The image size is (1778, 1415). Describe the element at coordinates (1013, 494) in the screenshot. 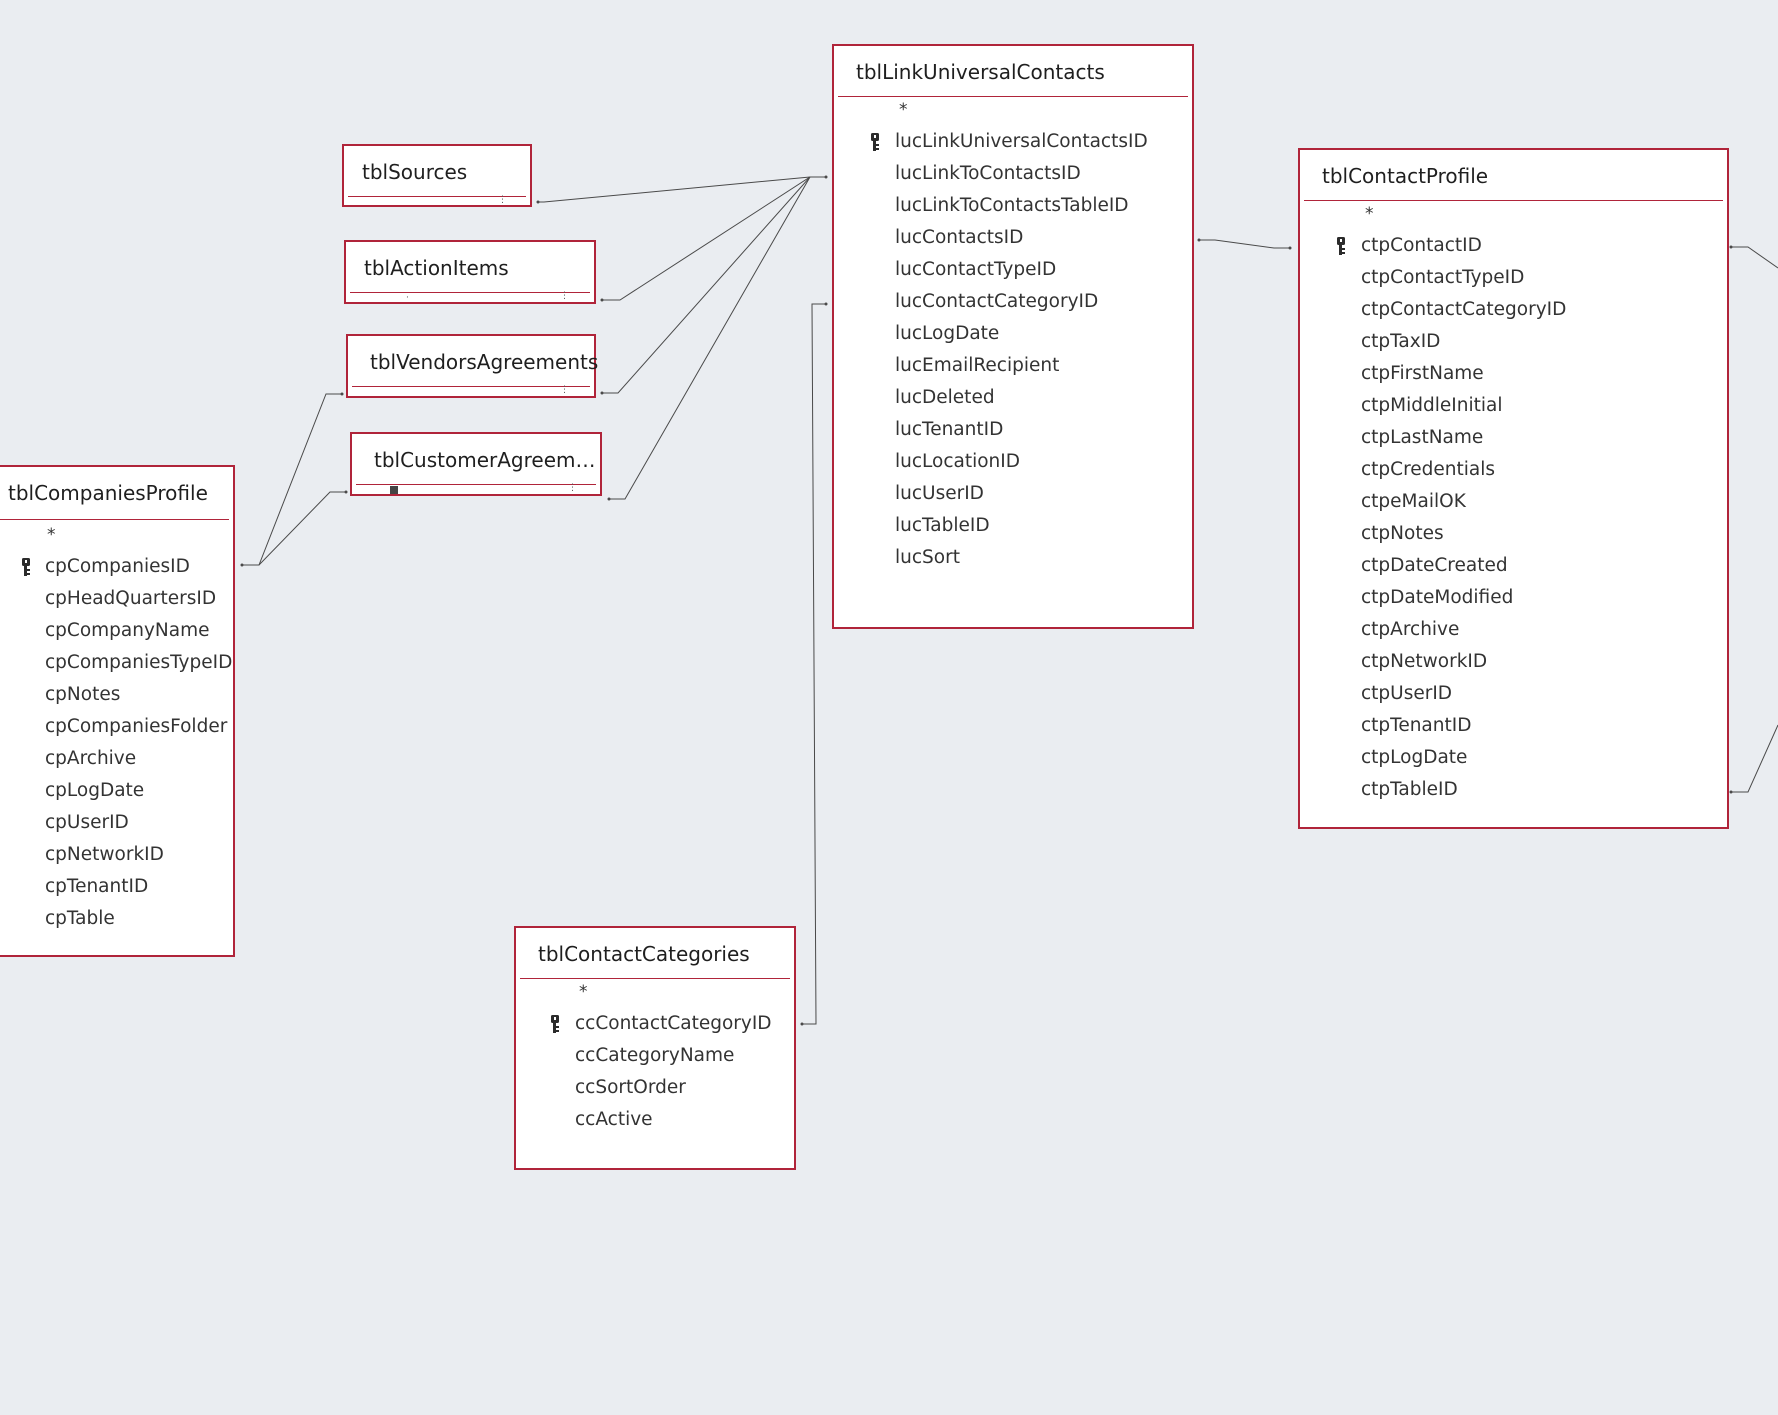

I see `field-row: lucUserID` at that location.